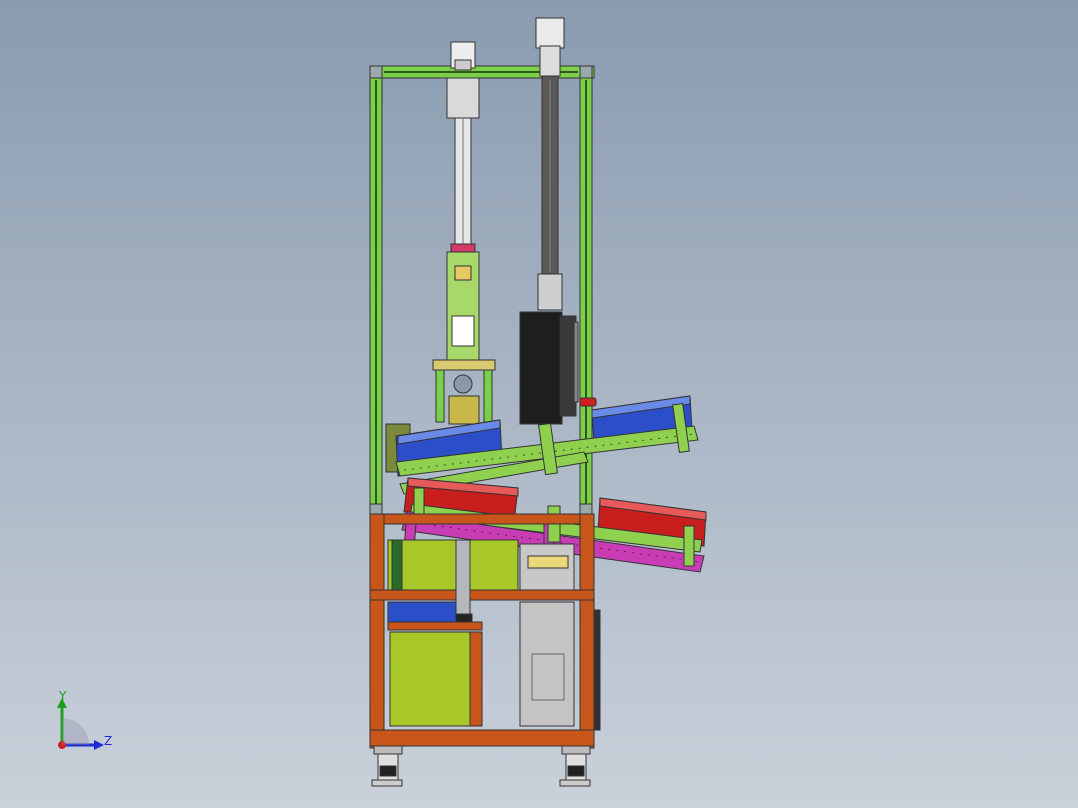 Image resolution: width=1078 pixels, height=808 pixels. I want to click on label-plate, so click(463, 273).